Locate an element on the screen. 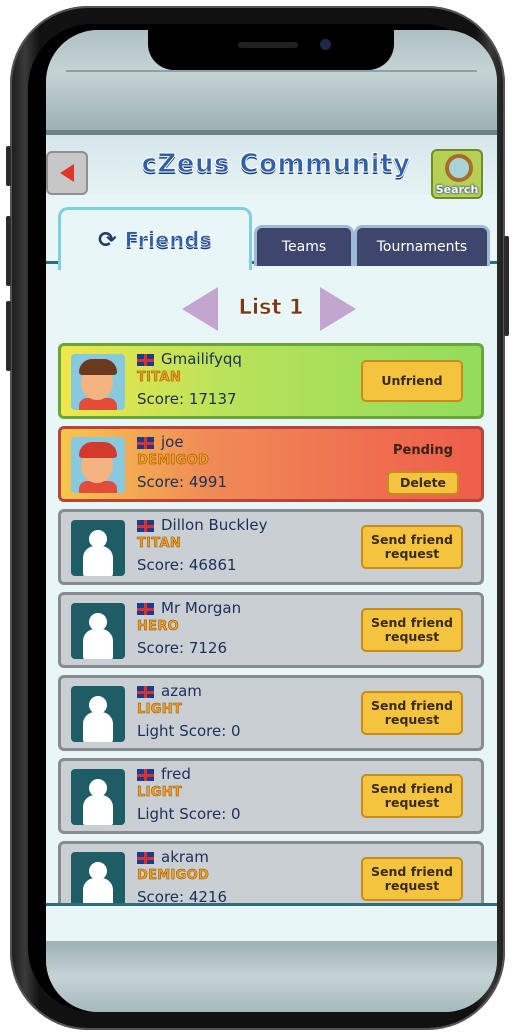 This screenshot has height=1035, width=515. mute-switch is located at coordinates (8, 166).